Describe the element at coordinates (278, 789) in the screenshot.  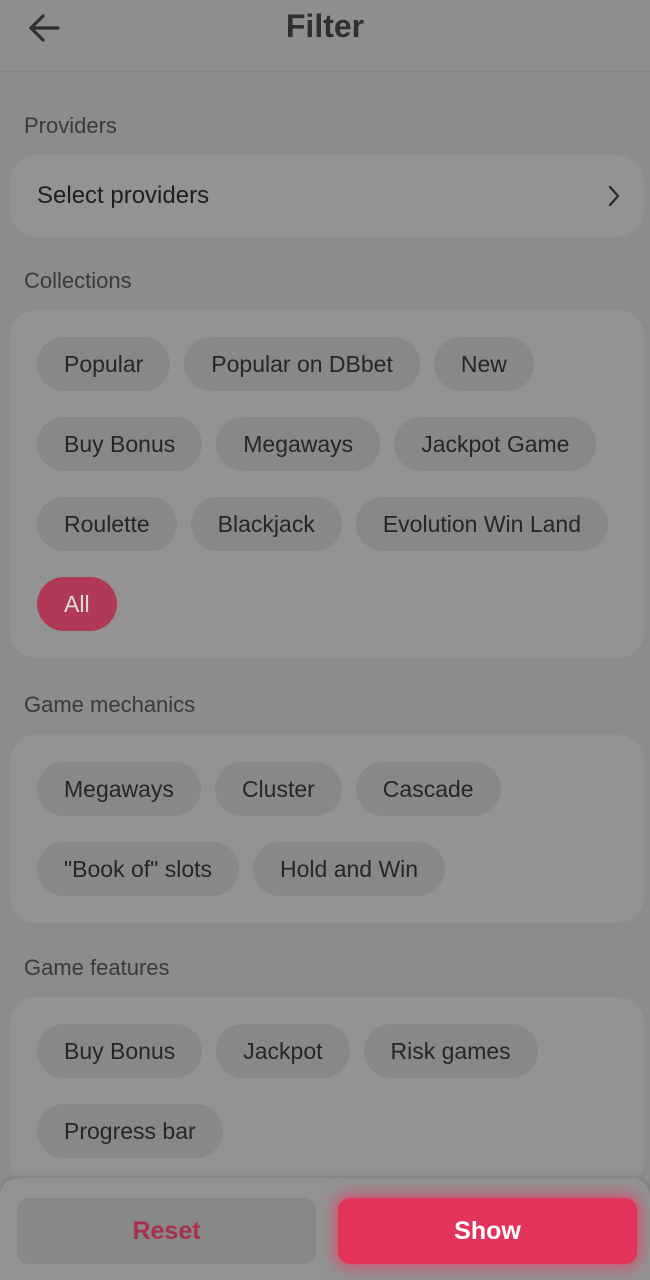
I see `chip-cluster: Cluster` at that location.